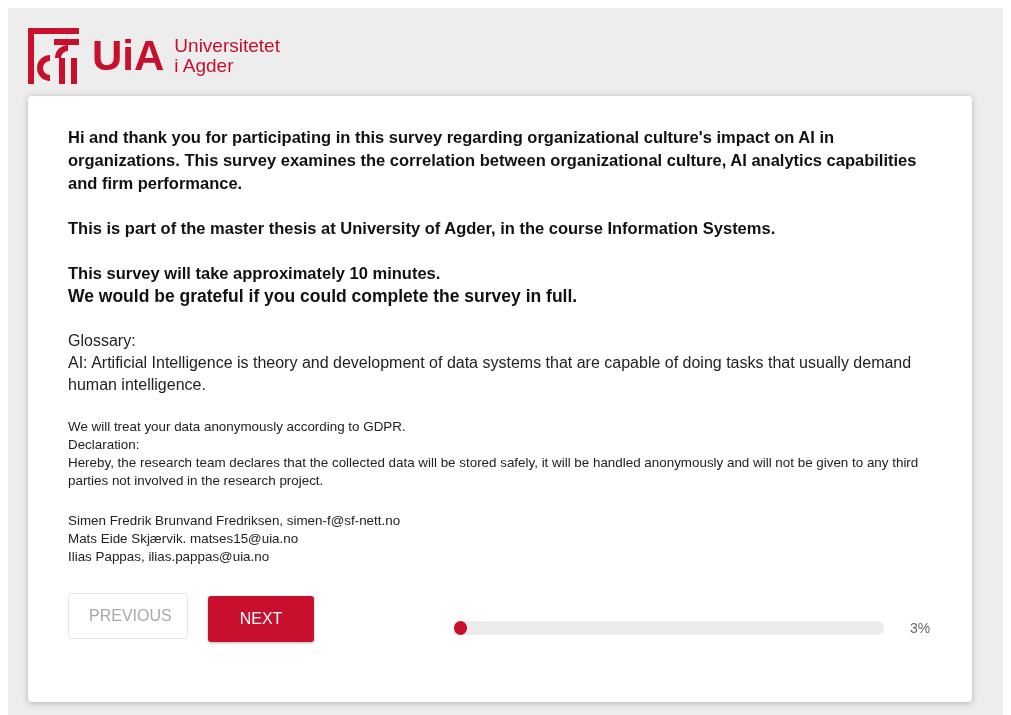 This screenshot has width=1011, height=715. What do you see at coordinates (920, 628) in the screenshot?
I see `progress-reading: 3%` at bounding box center [920, 628].